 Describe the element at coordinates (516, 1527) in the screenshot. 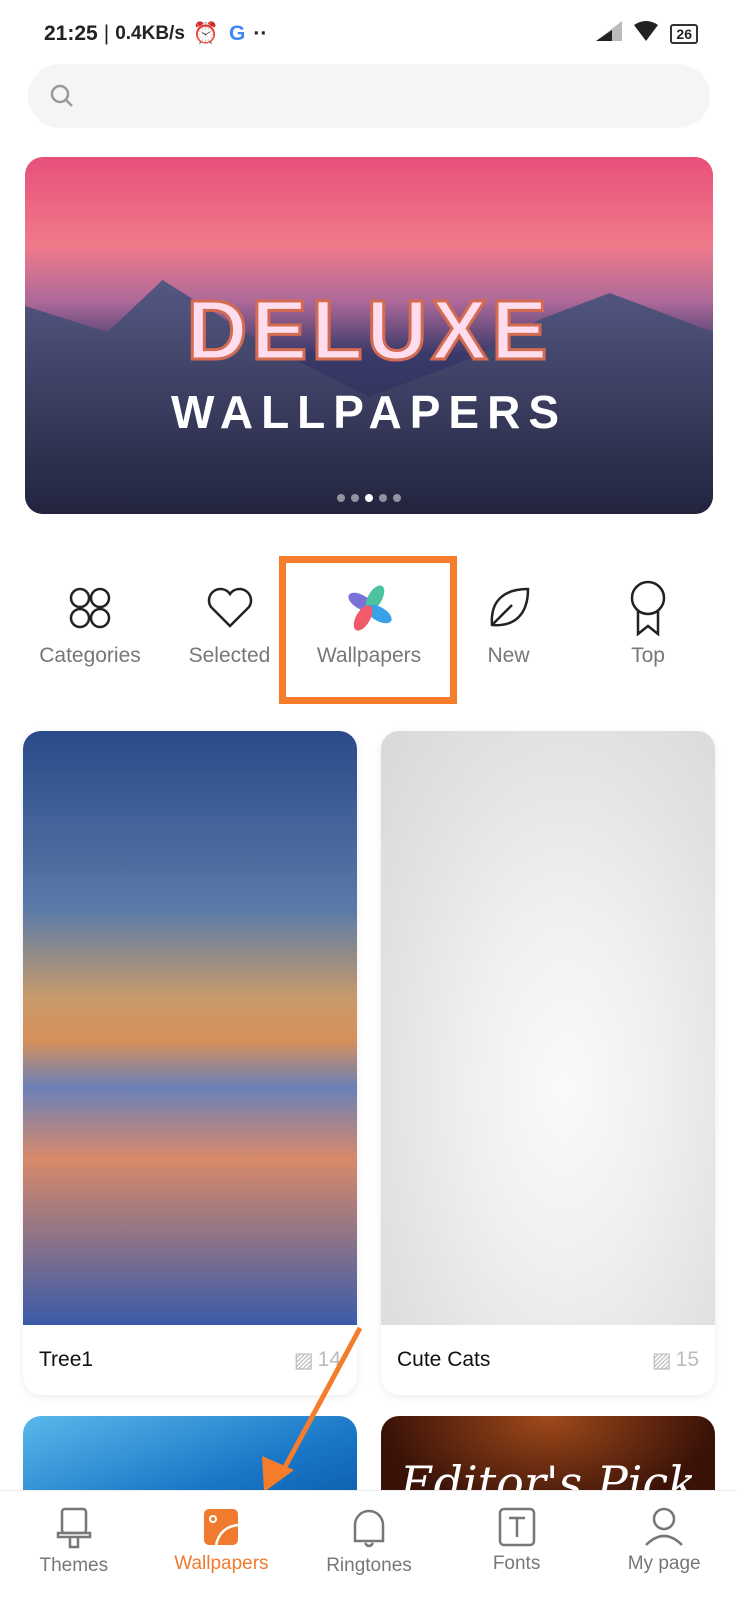

I see `font-icon` at that location.